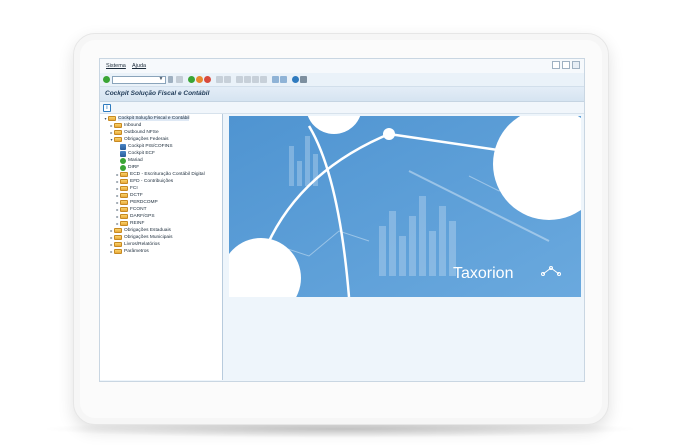 The image size is (682, 448). I want to click on tree-item-inbound: ▸ Inbound, so click(125, 125).